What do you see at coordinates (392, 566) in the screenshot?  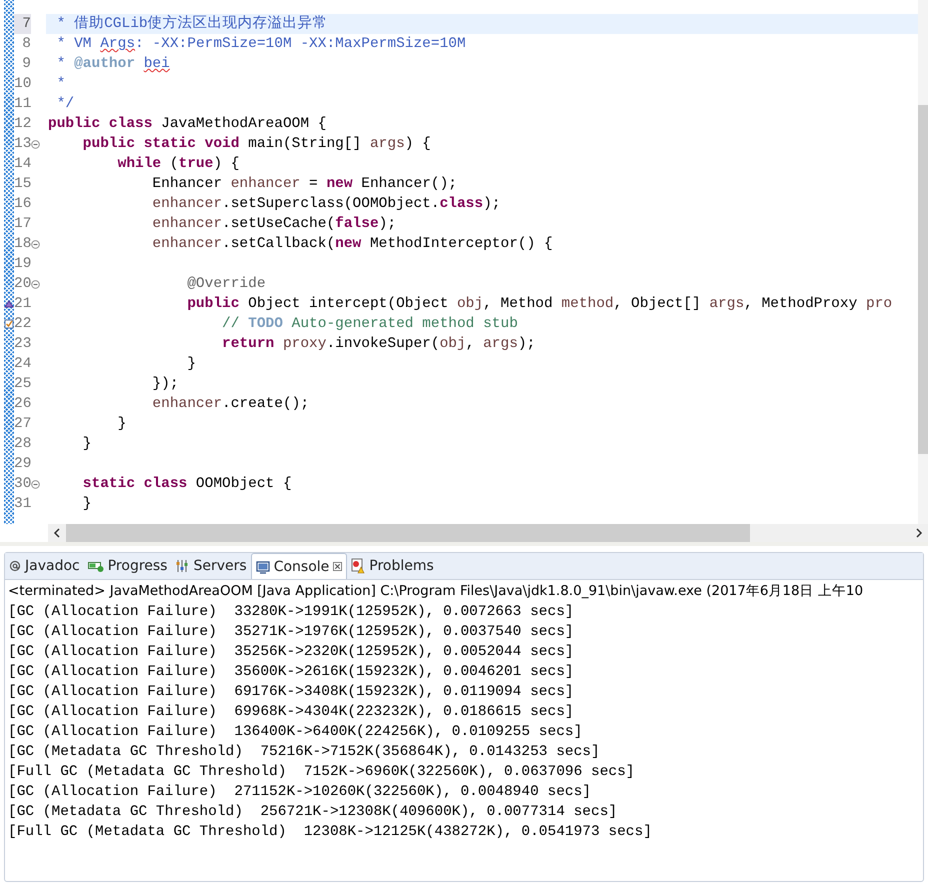 I see `panel-tab: Problems` at bounding box center [392, 566].